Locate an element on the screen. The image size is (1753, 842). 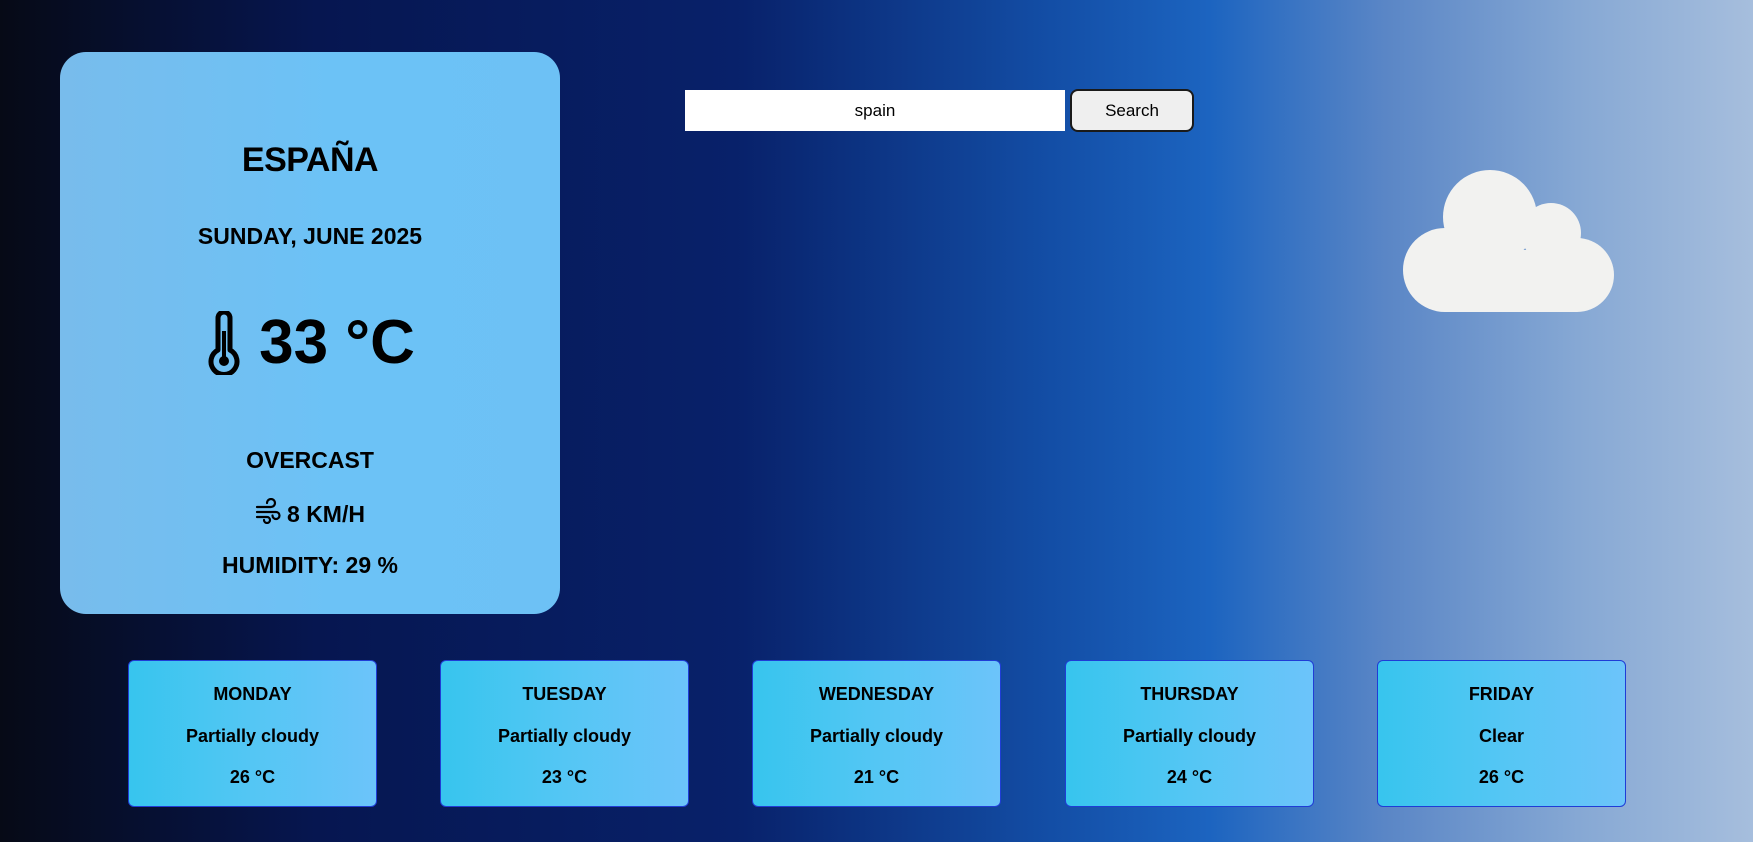
search-input is located at coordinates (875, 110).